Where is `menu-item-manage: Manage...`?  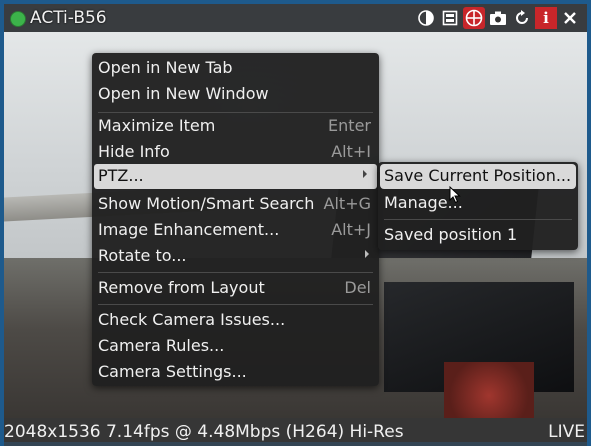 menu-item-manage: Manage... is located at coordinates (478, 203).